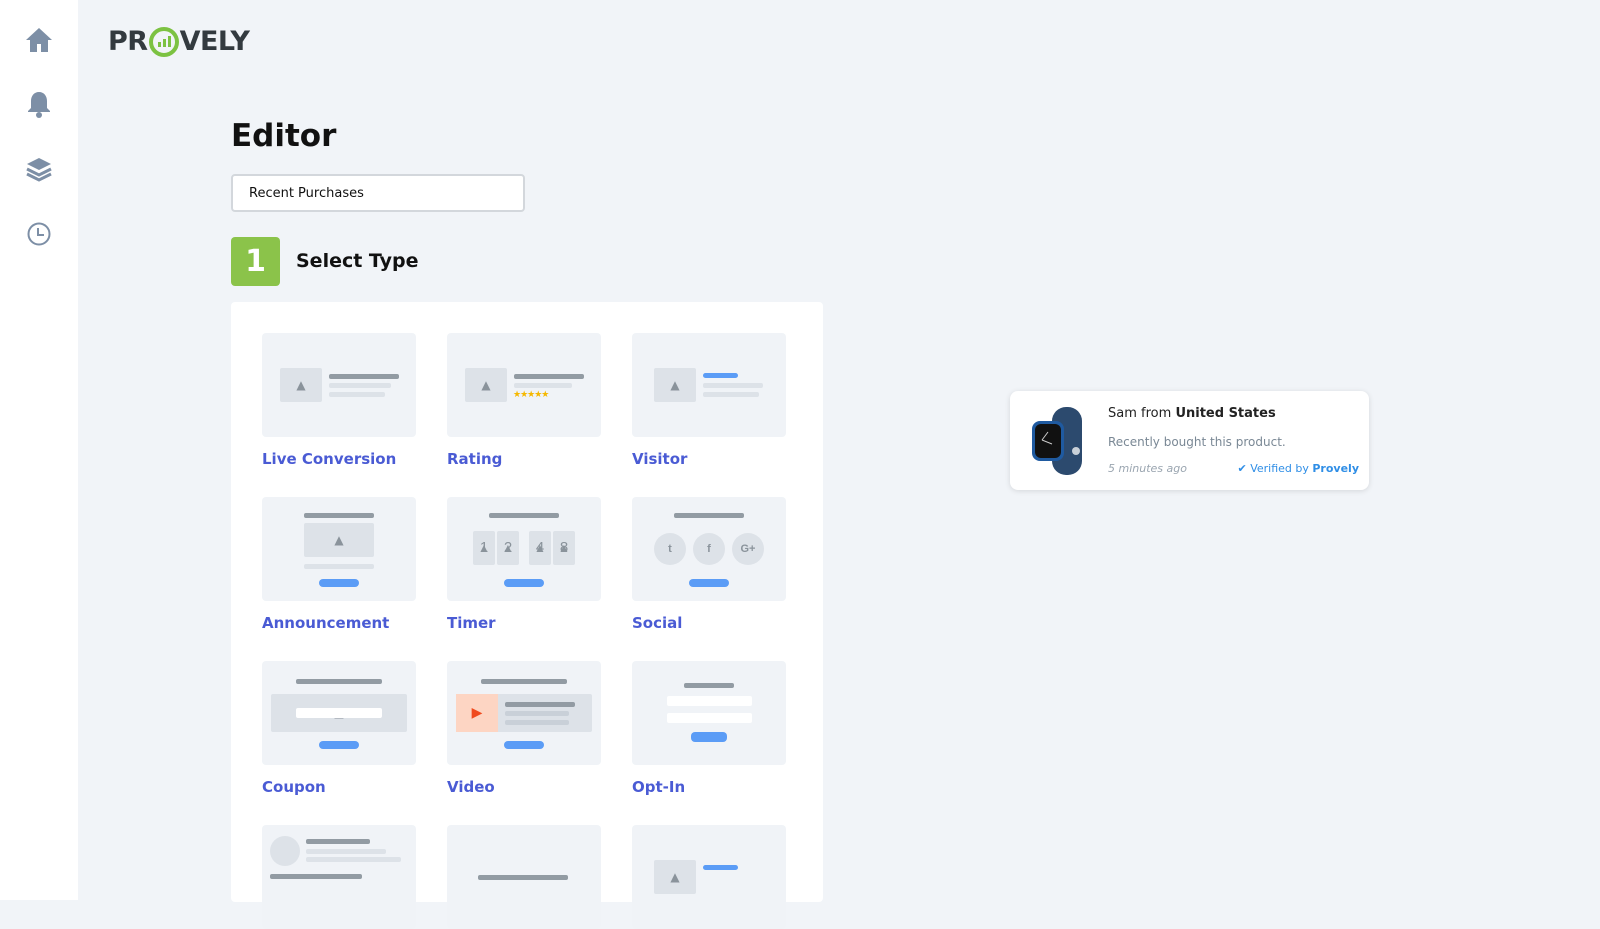  Describe the element at coordinates (325, 623) in the screenshot. I see `type-label: Announcement` at that location.